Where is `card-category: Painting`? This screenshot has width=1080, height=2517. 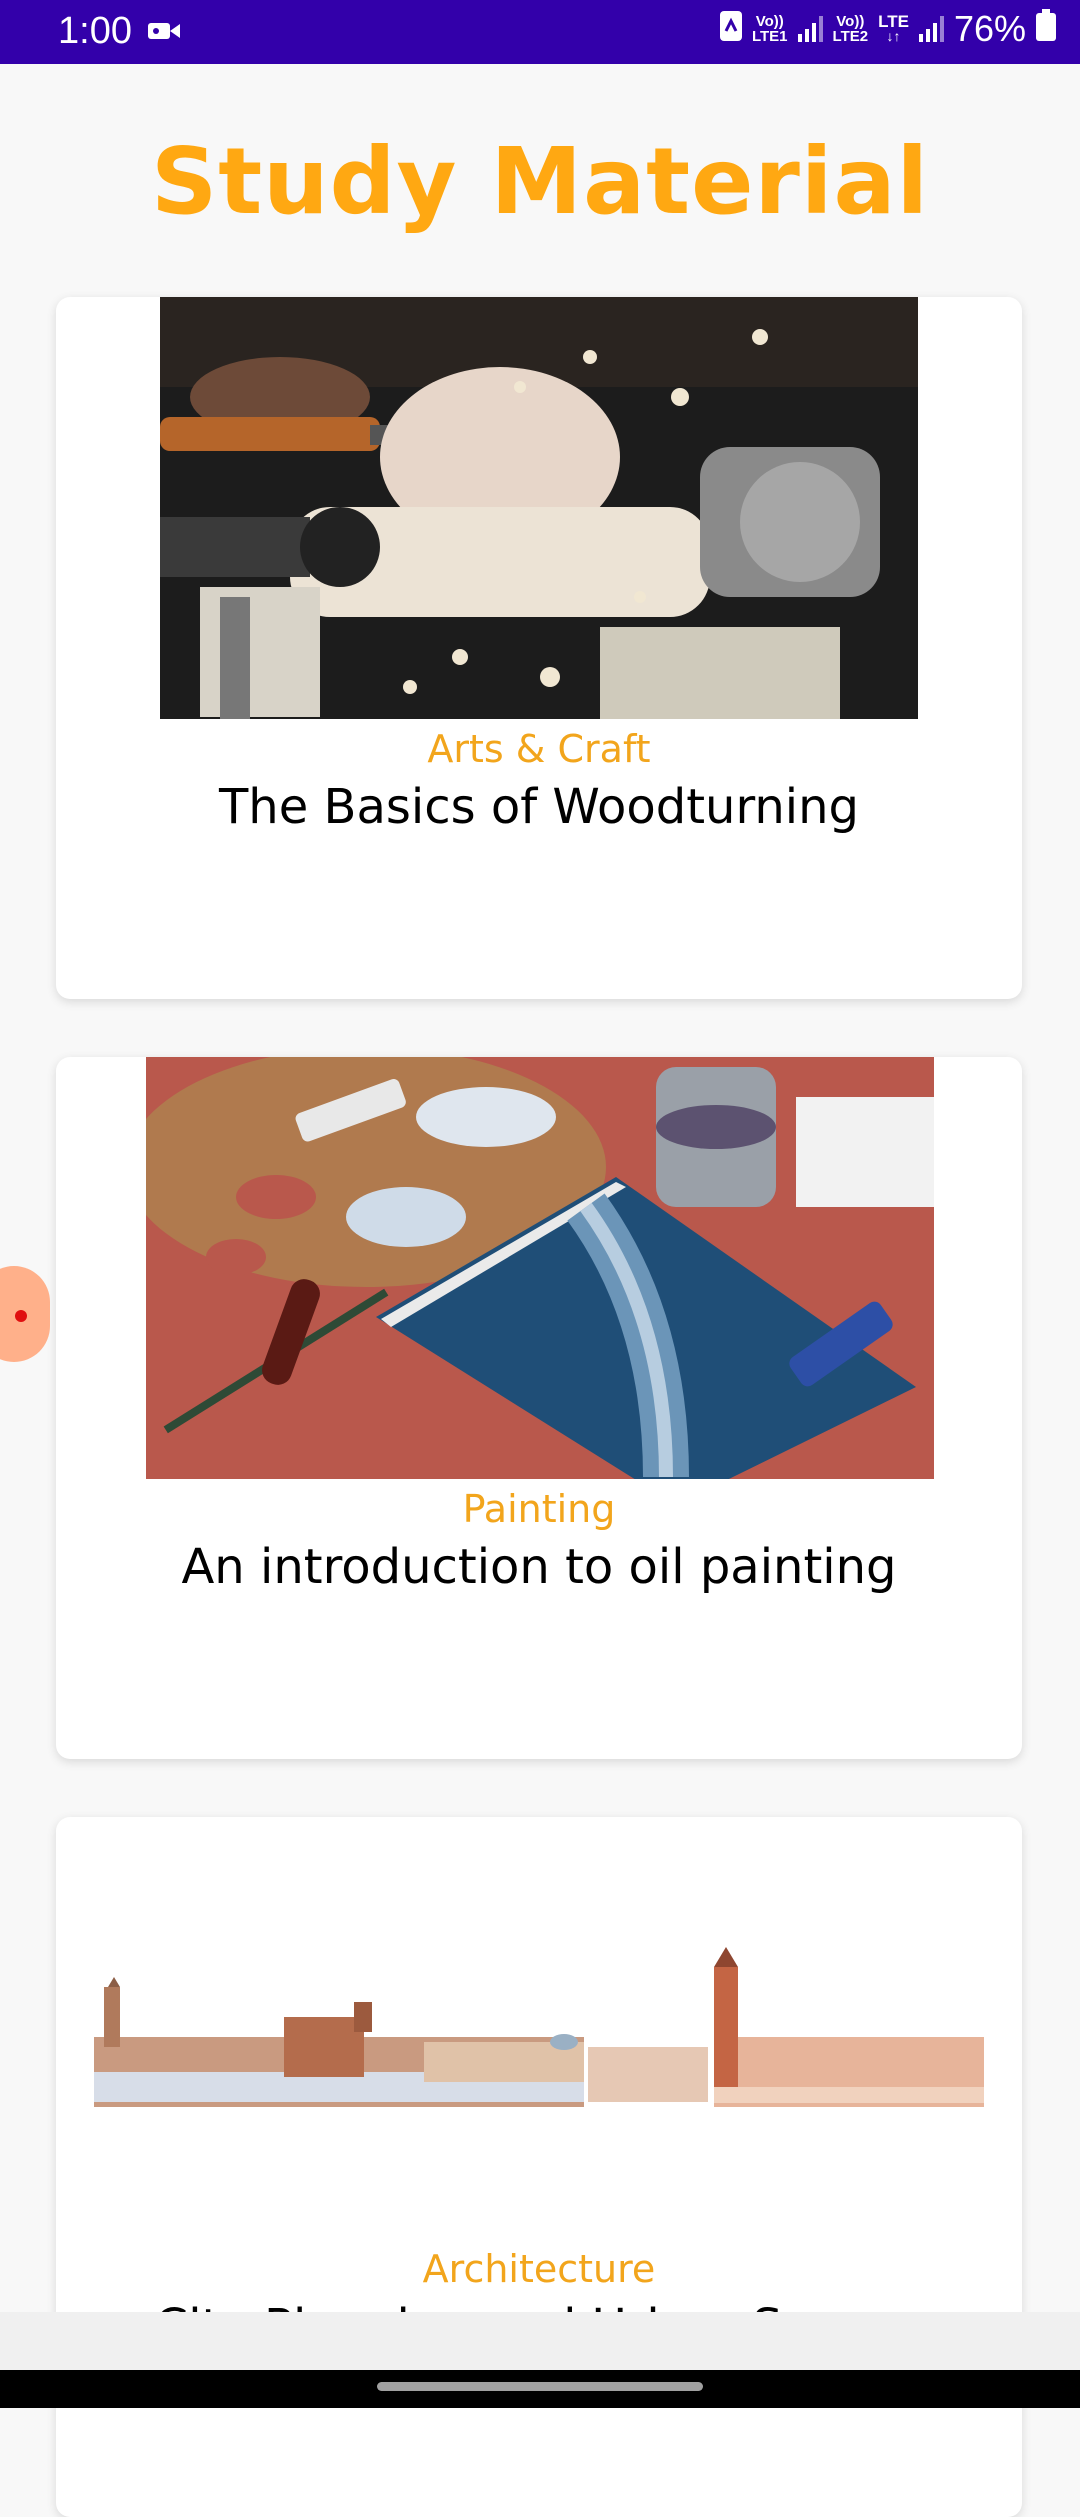
card-category: Painting is located at coordinates (539, 1509).